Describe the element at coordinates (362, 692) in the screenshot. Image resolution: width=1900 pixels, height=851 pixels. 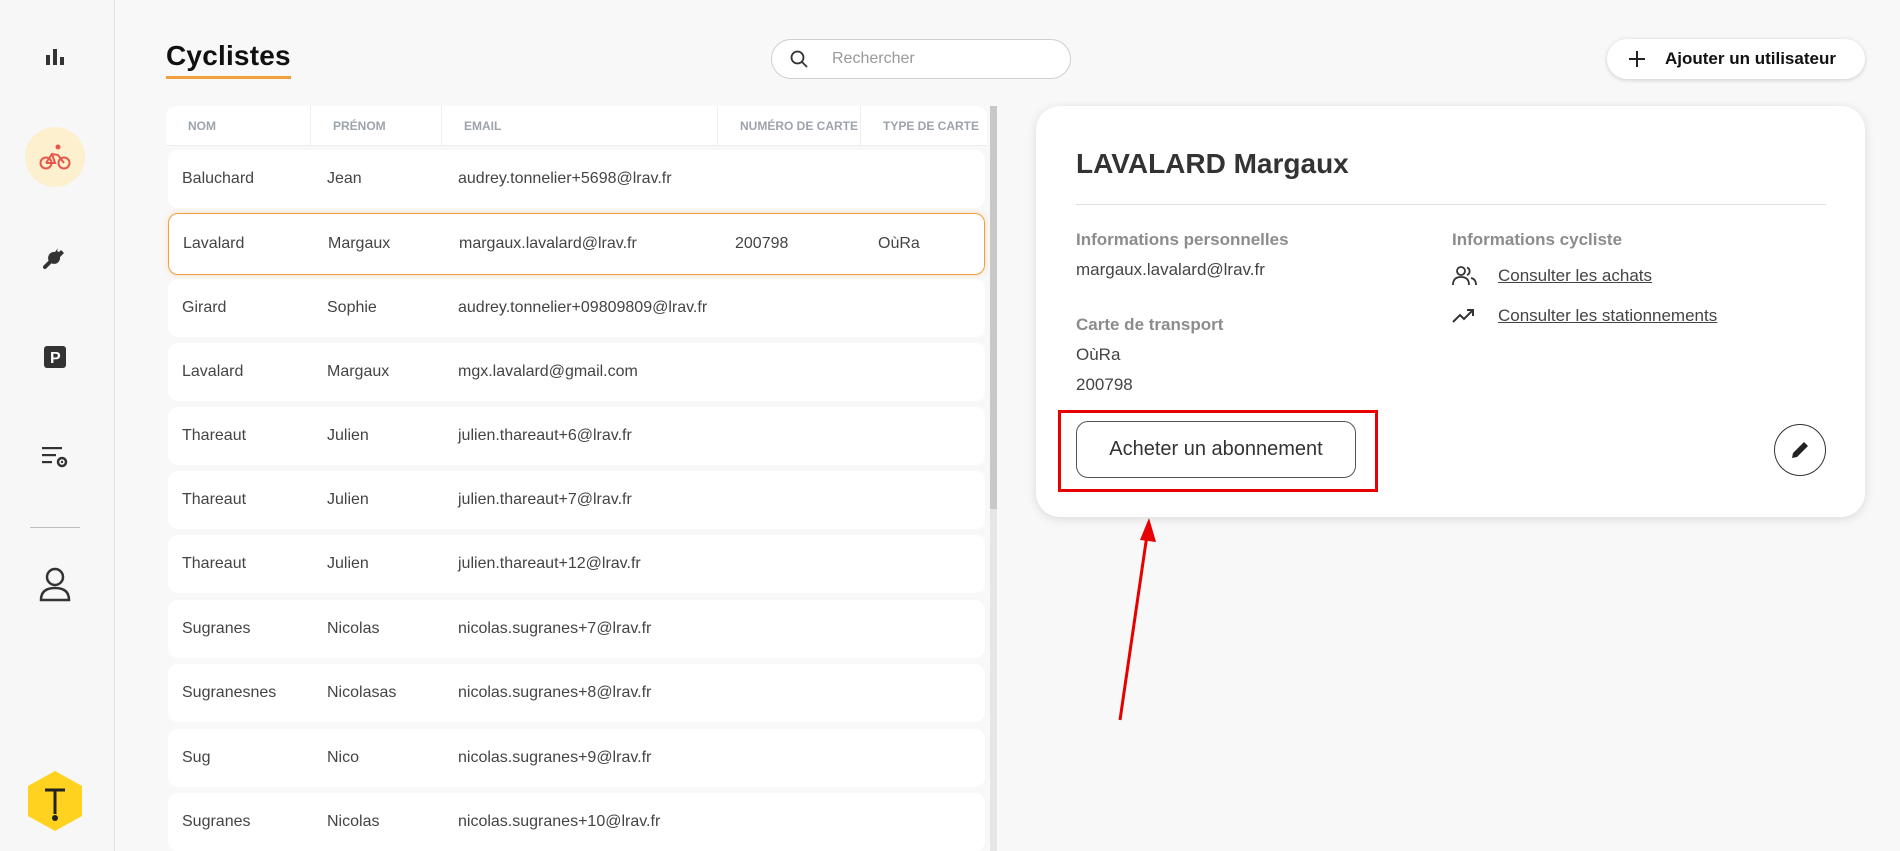
I see `cell-prenom: Nicolasas` at that location.